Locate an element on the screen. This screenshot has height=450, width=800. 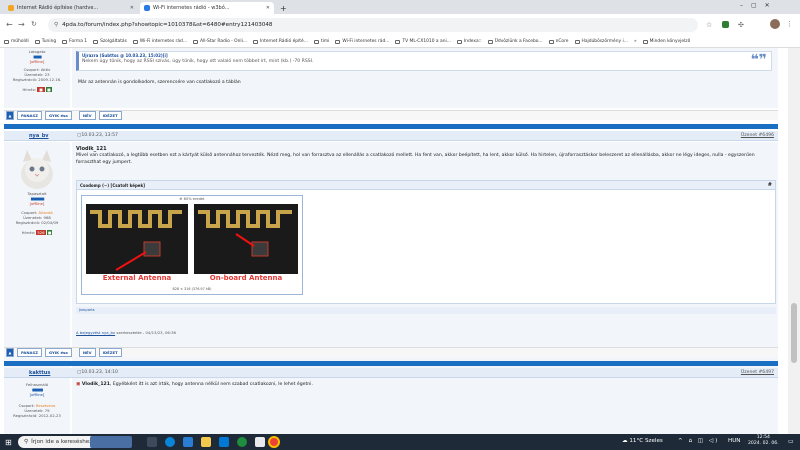
edit-note-link: A bejegyzést nya_bv is located at coordinates (95, 332).